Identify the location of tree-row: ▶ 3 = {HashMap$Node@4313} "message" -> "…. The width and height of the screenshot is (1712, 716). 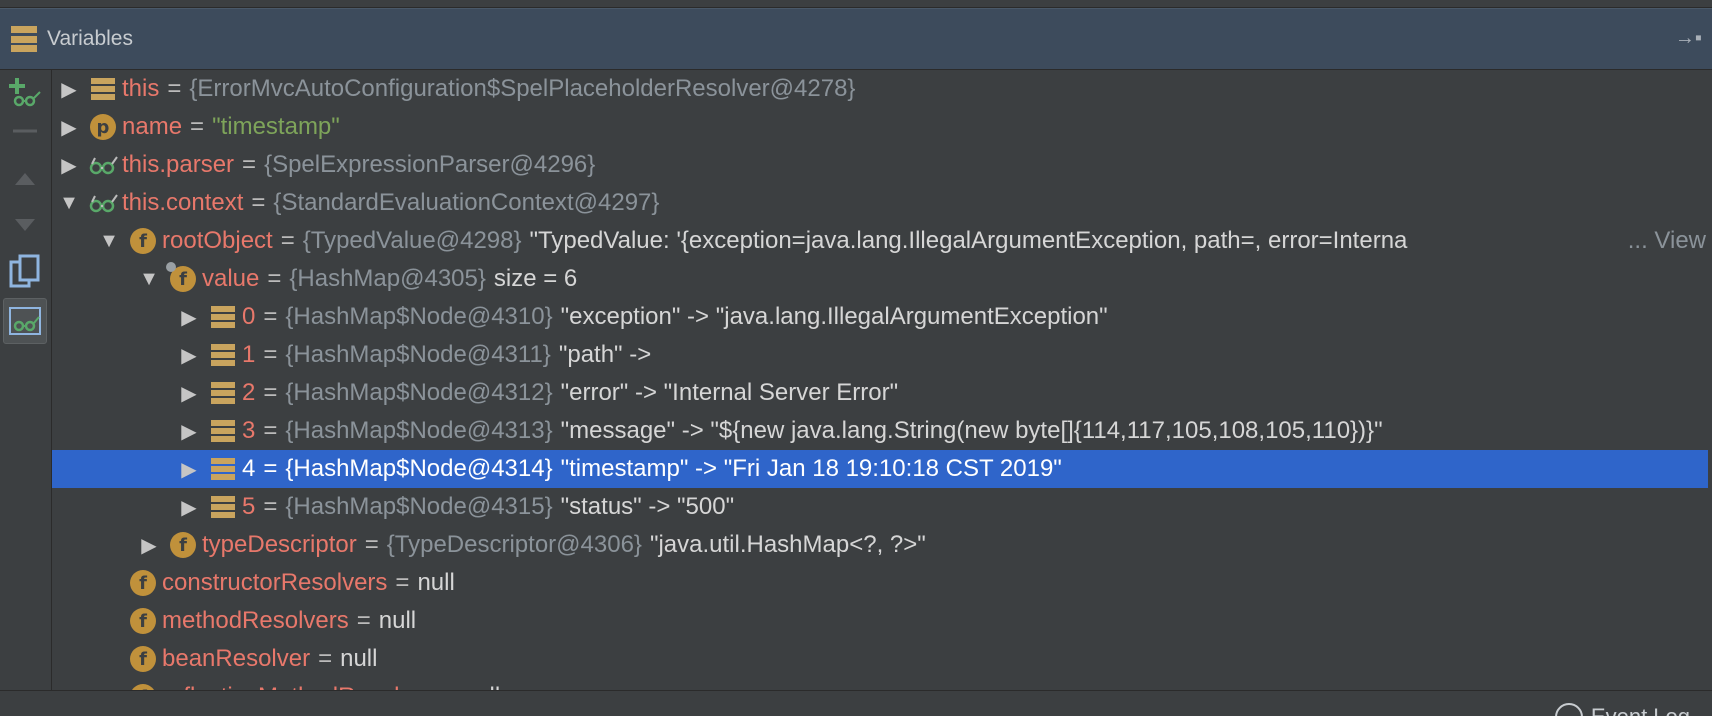
(882, 431).